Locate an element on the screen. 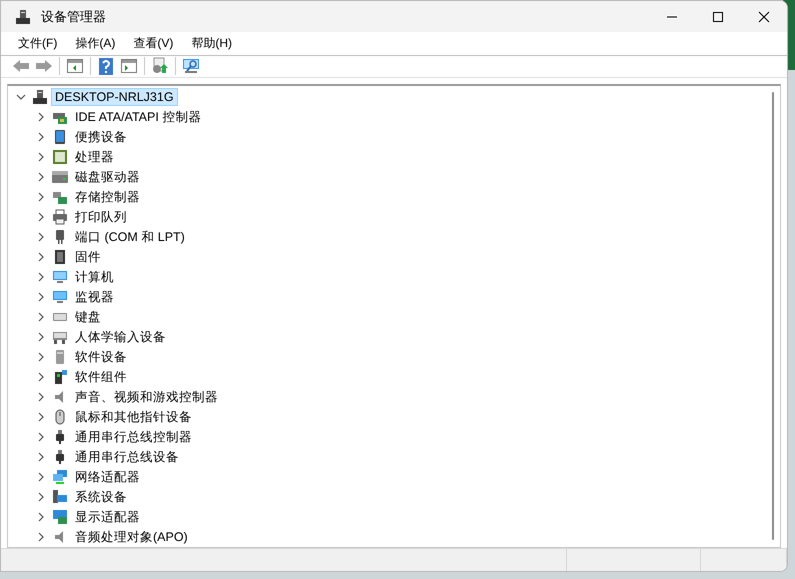  printer-icon is located at coordinates (60, 217).